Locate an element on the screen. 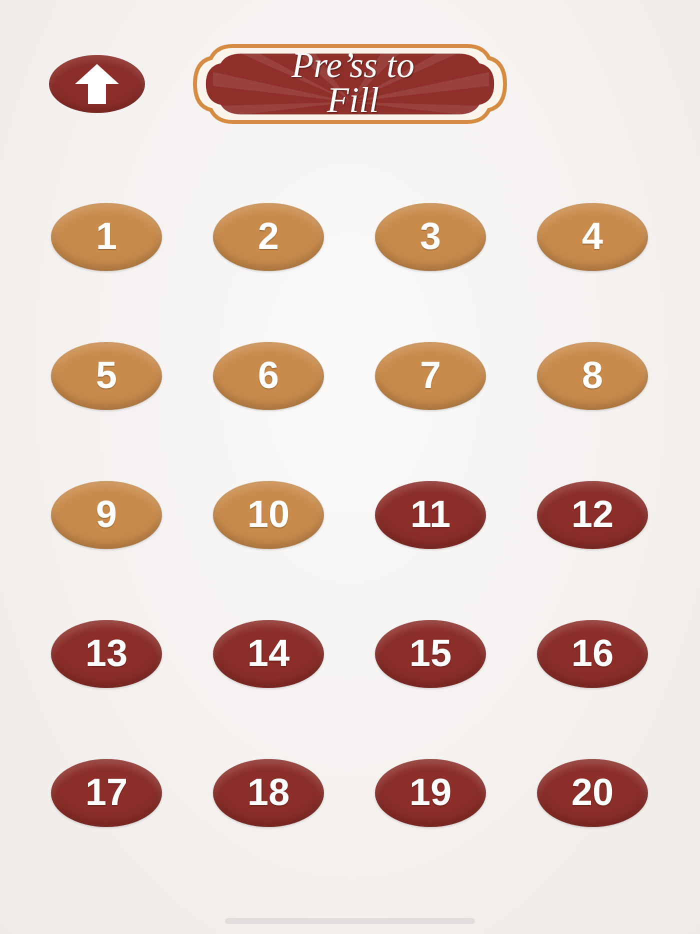 Image resolution: width=700 pixels, height=934 pixels. number-button: 17 is located at coordinates (106, 793).